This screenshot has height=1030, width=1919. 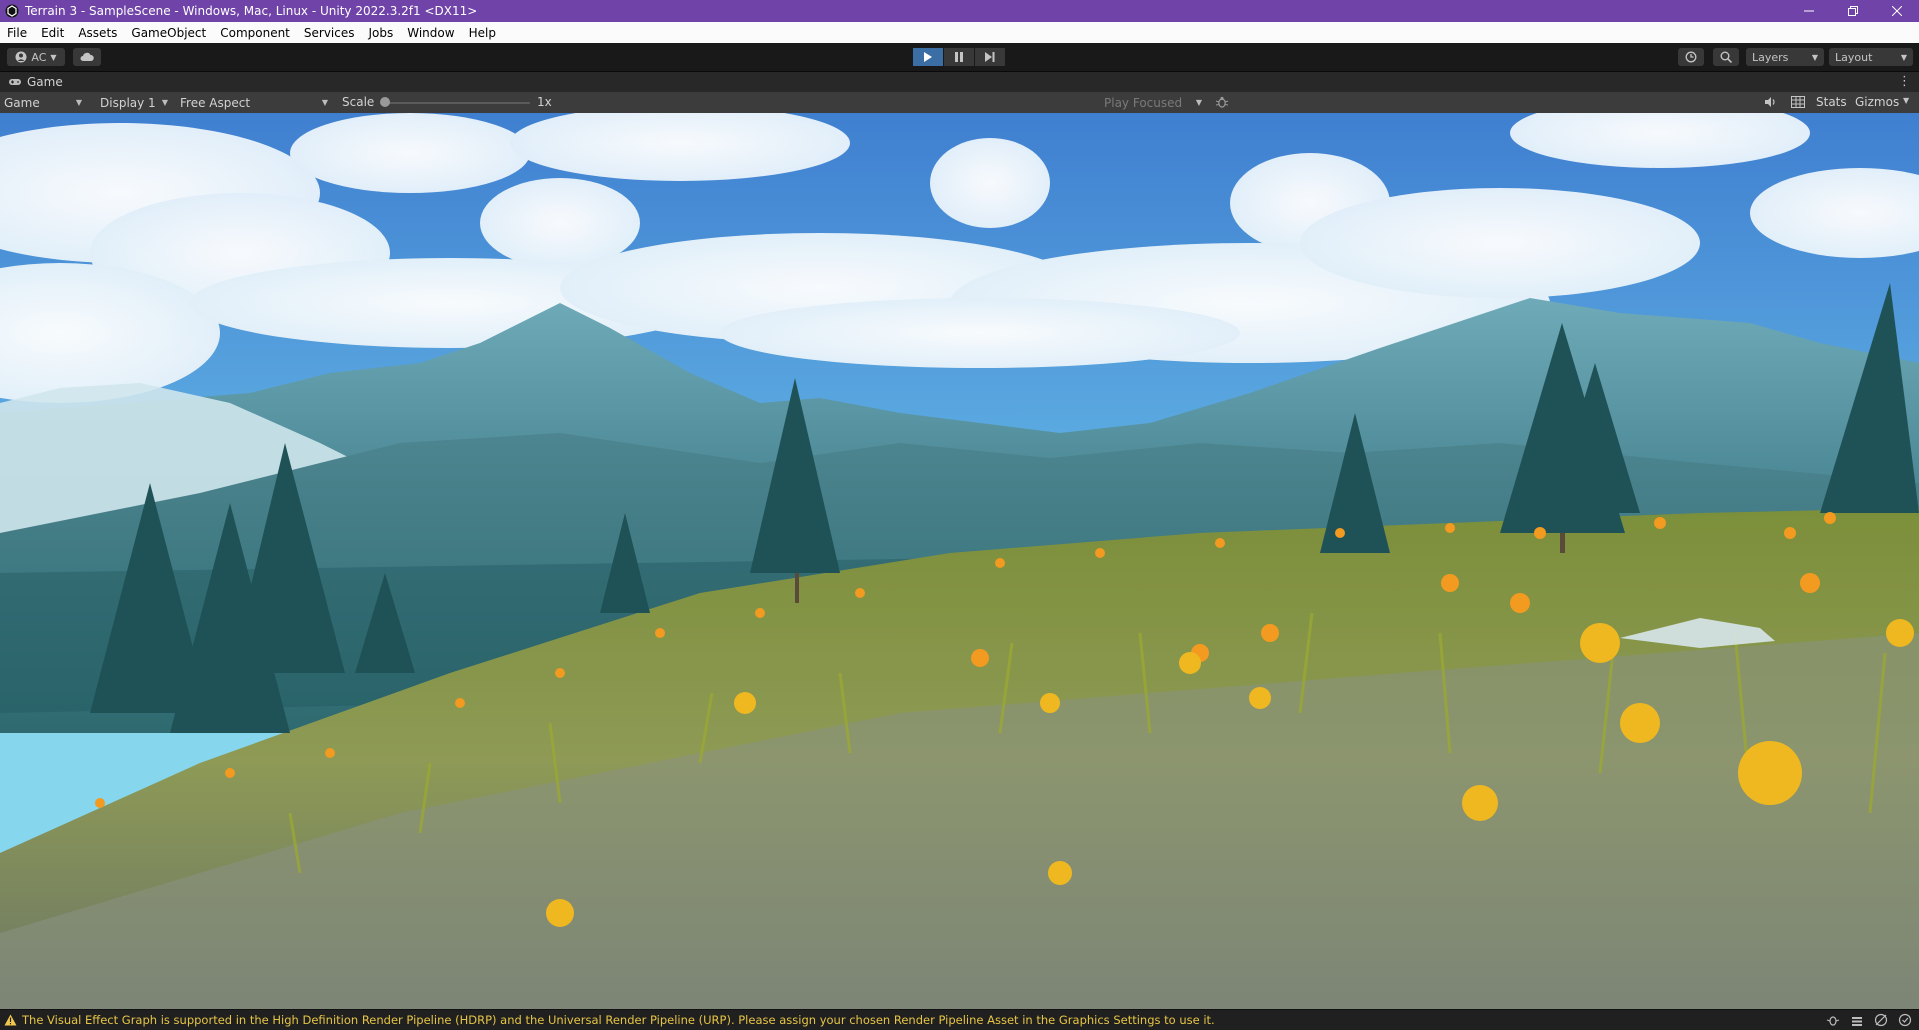 What do you see at coordinates (12, 11) in the screenshot?
I see `unity-logo-icon` at bounding box center [12, 11].